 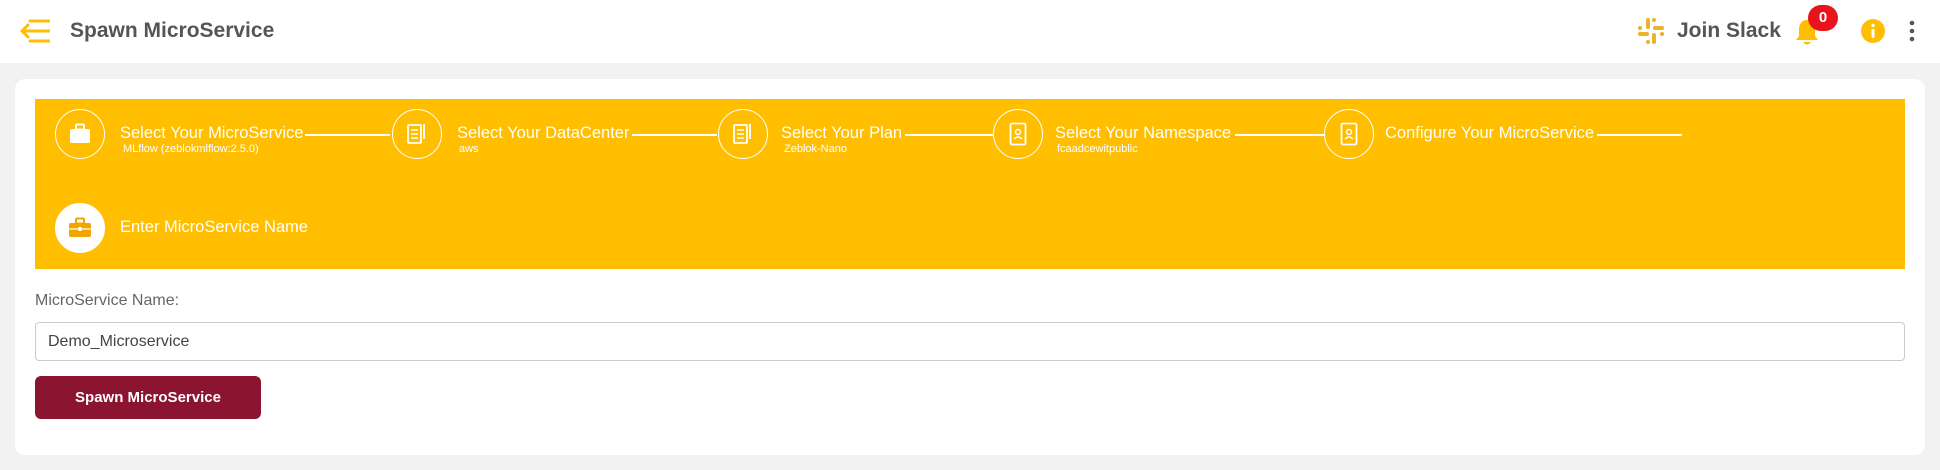 I want to click on more-options-icon, so click(x=1912, y=31).